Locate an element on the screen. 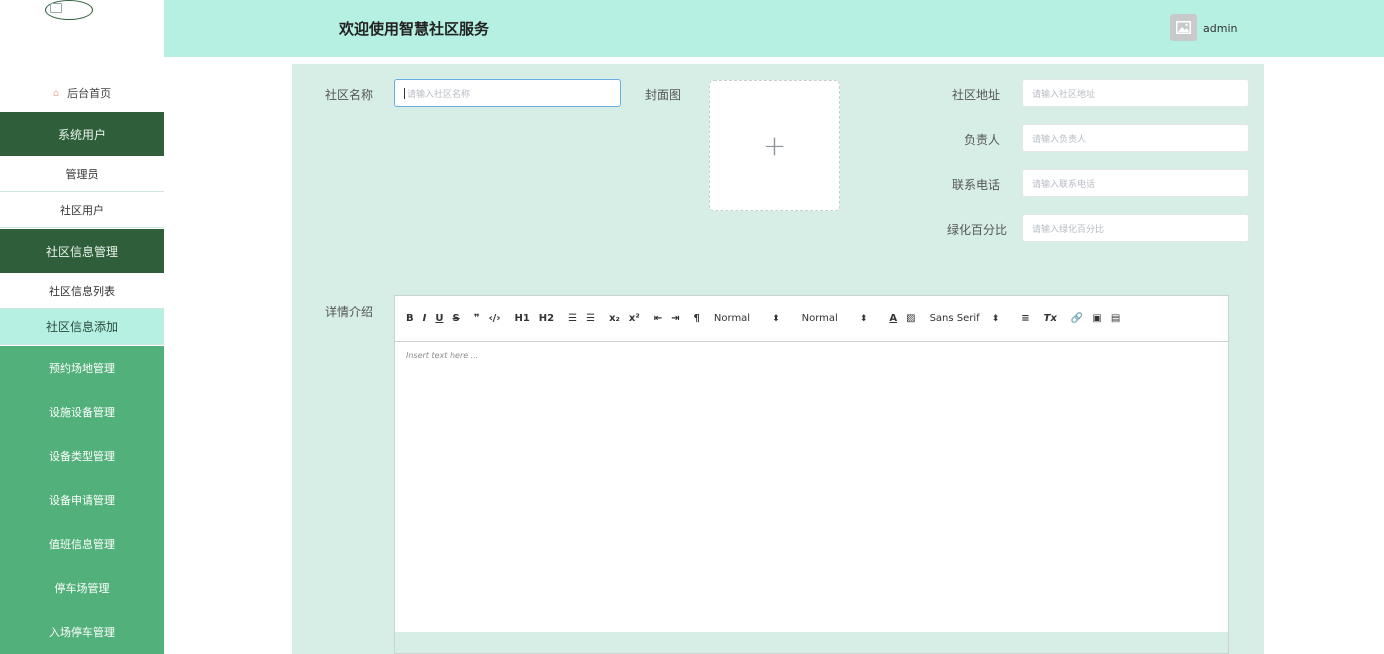 The image size is (1384, 654). phone-placeholder: 请输入联系电话 is located at coordinates (1064, 184).